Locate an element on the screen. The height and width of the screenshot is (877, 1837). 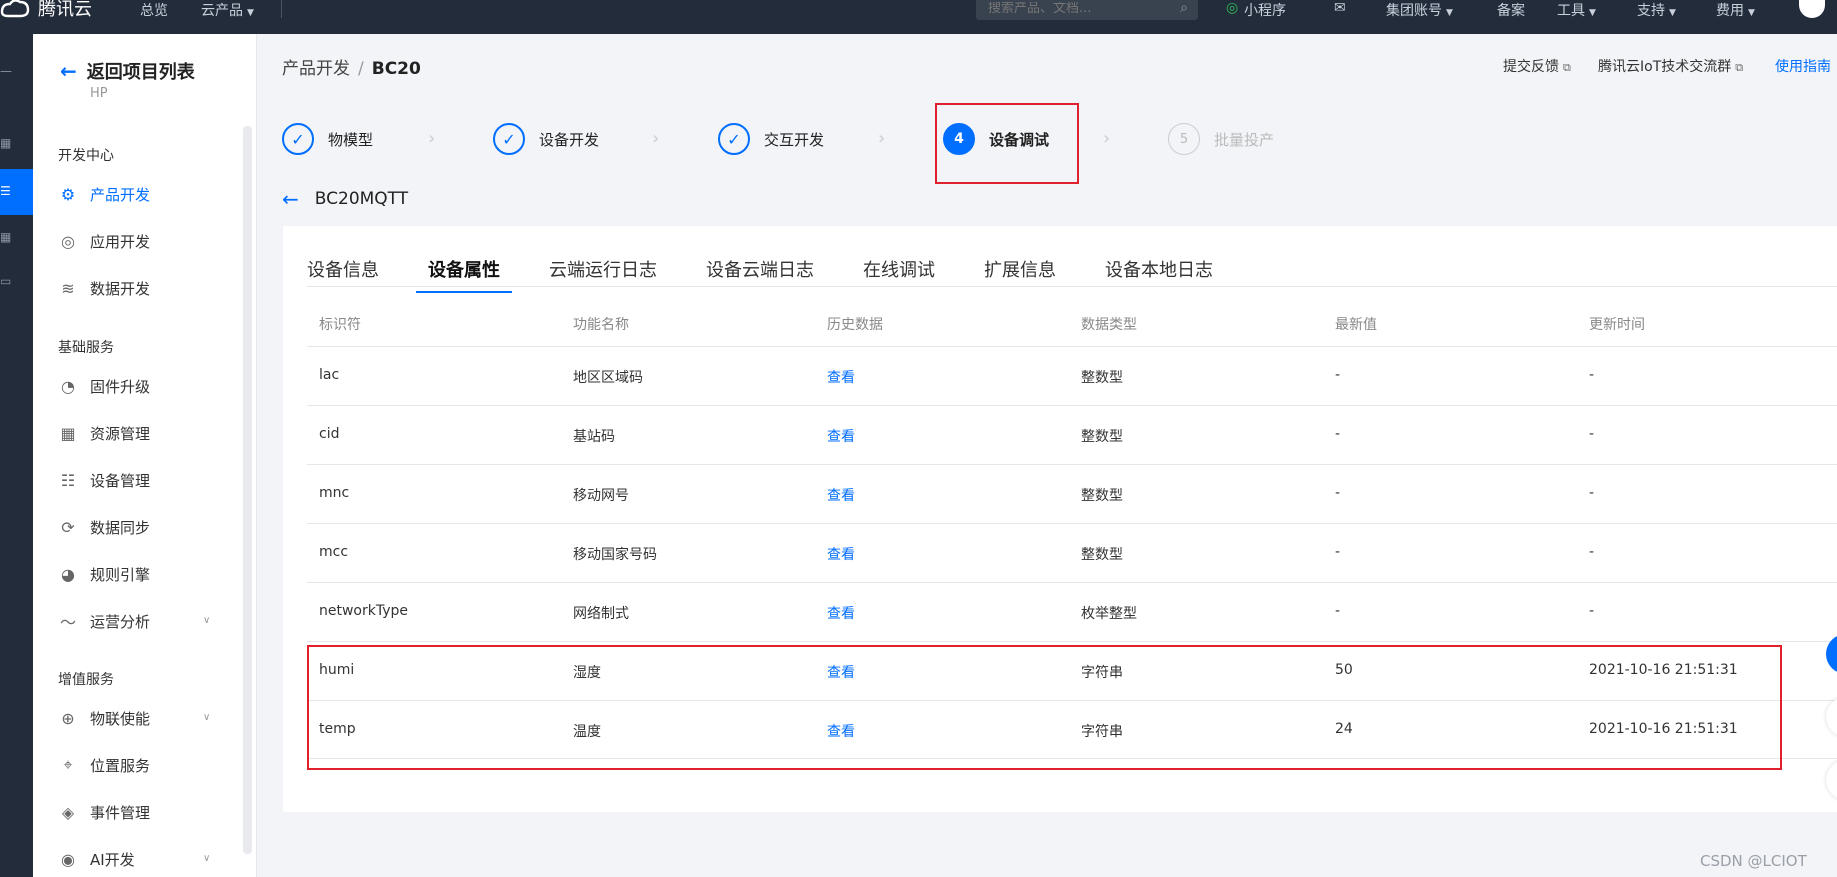
breadcrumb: 产品开发 / BC20 is located at coordinates (351, 66).